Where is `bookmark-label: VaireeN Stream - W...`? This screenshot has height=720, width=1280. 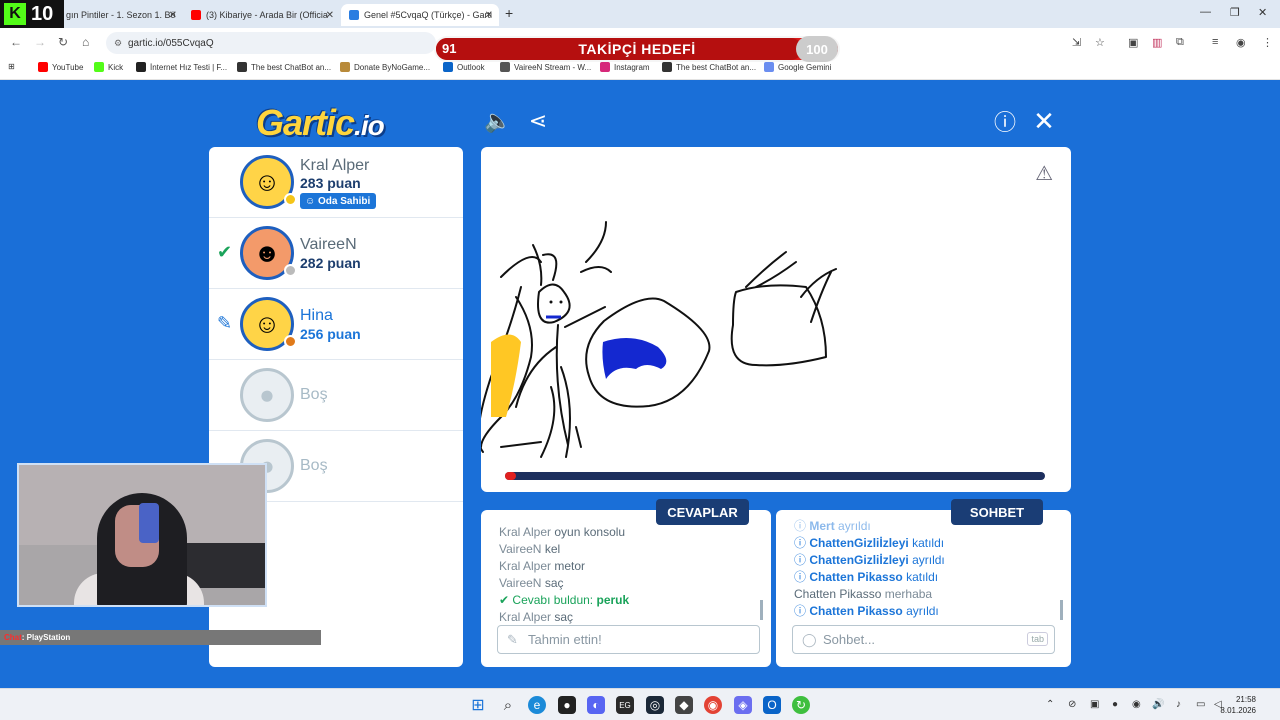
bookmark-label: VaireeN Stream - W... is located at coordinates (553, 67).